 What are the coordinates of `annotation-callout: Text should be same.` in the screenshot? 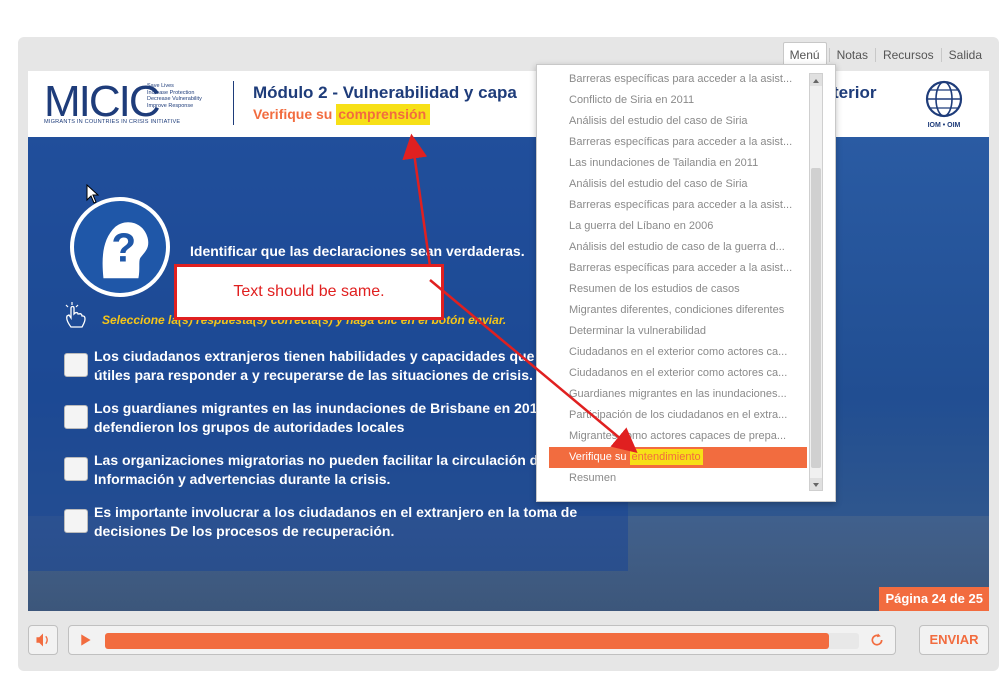 It's located at (309, 292).